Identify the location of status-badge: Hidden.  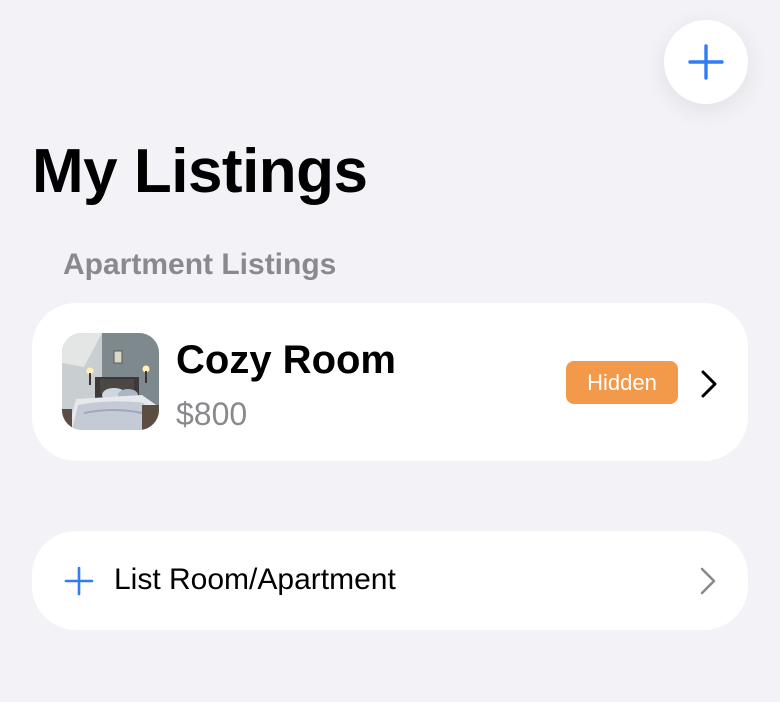
(622, 382).